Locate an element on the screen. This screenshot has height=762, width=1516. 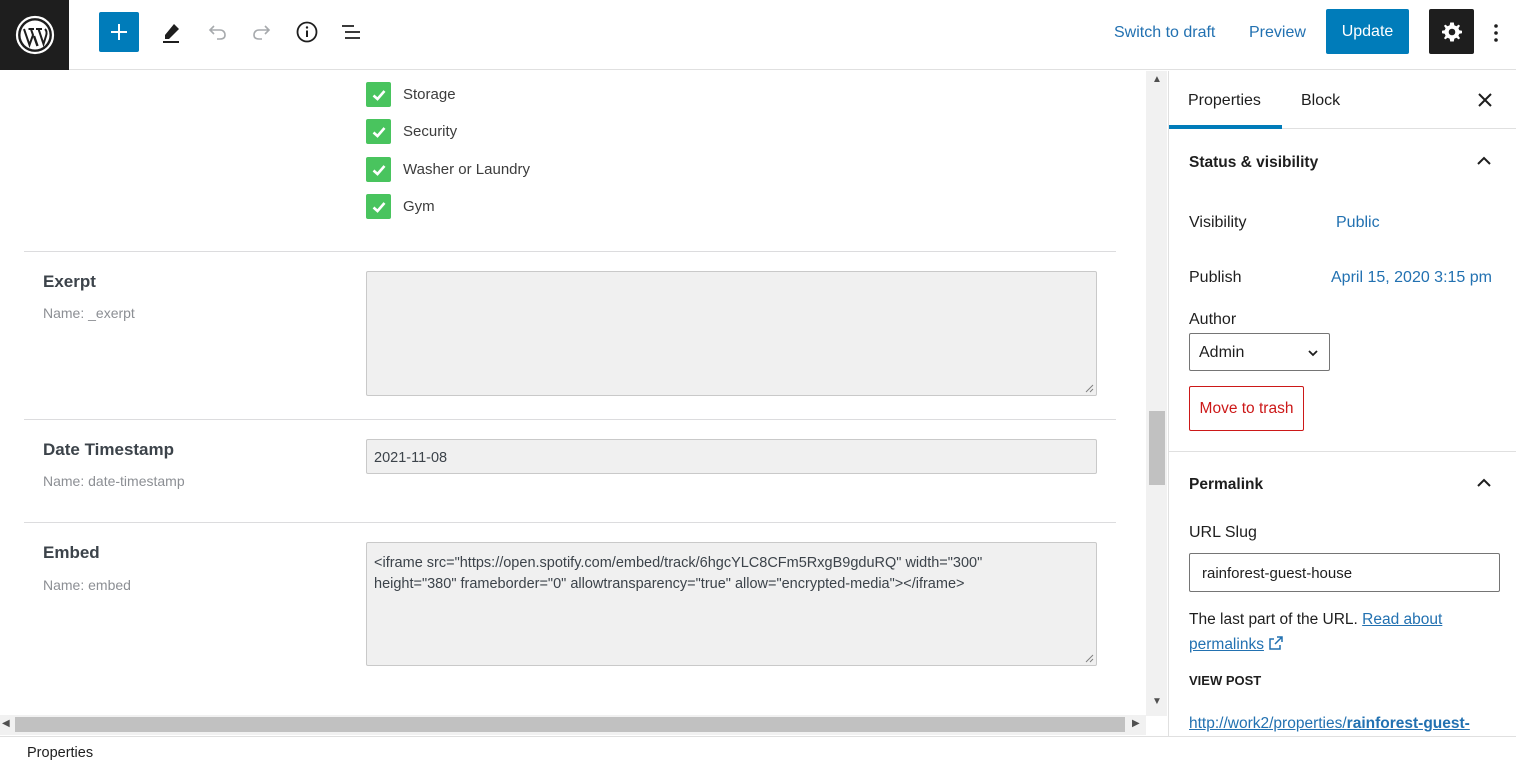
date-timestamp-name: Name: date-timestamp is located at coordinates (114, 481).